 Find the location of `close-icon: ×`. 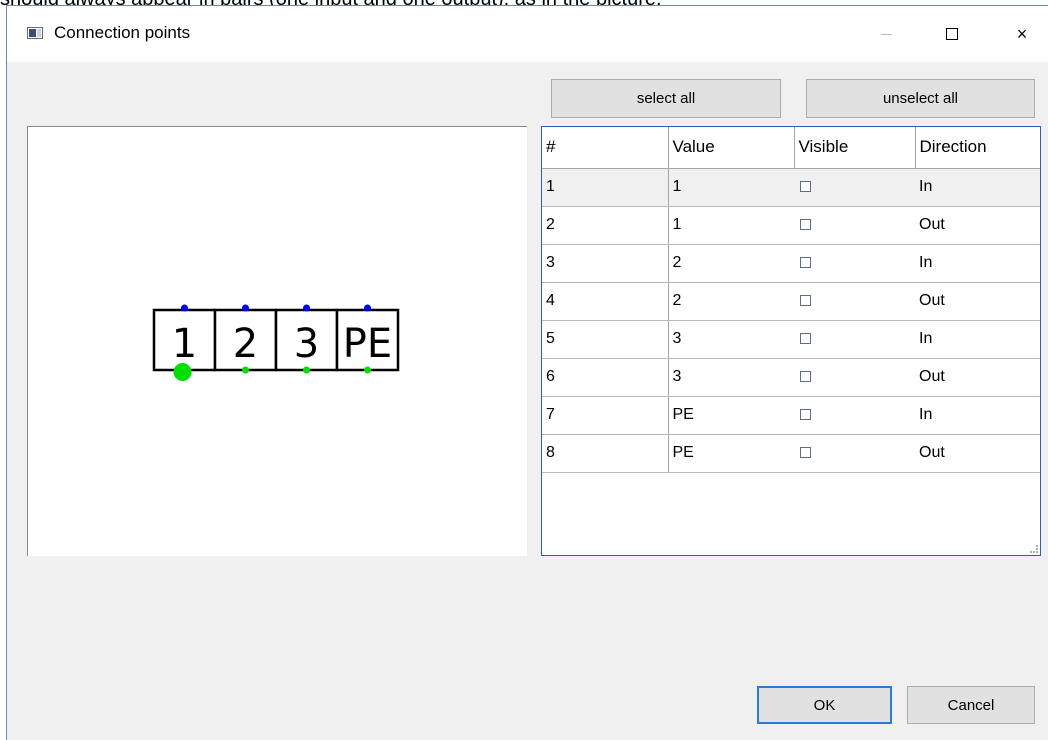

close-icon: × is located at coordinates (1022, 33).